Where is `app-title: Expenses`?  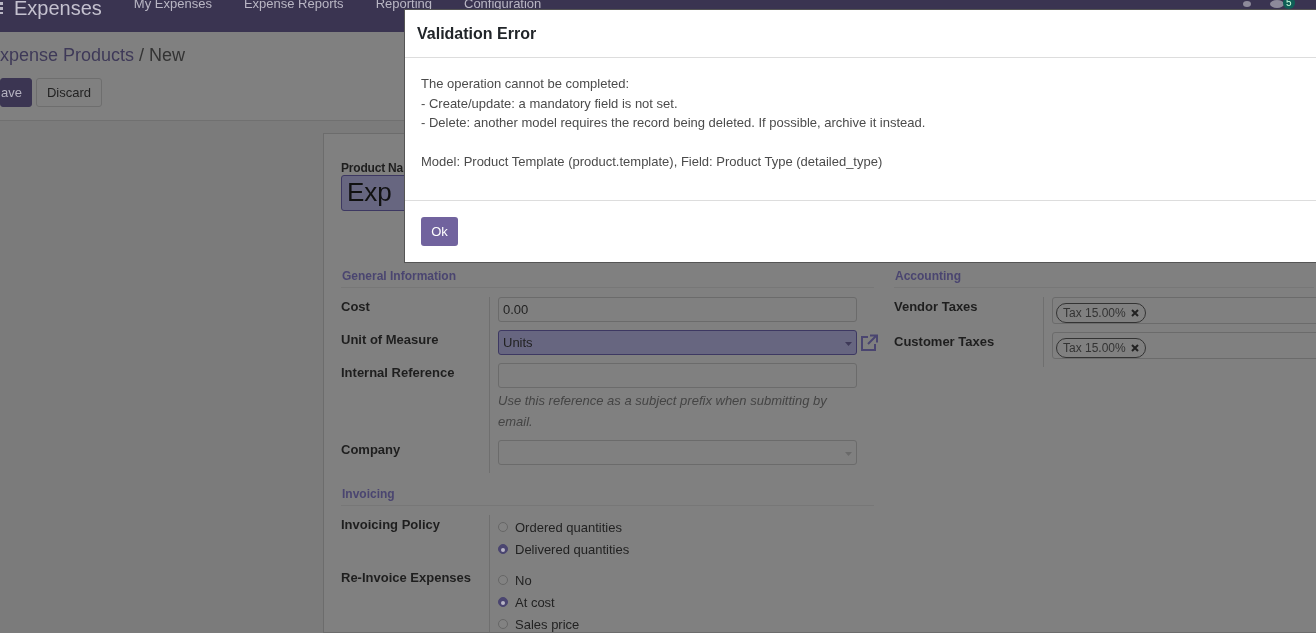 app-title: Expenses is located at coordinates (58, 9).